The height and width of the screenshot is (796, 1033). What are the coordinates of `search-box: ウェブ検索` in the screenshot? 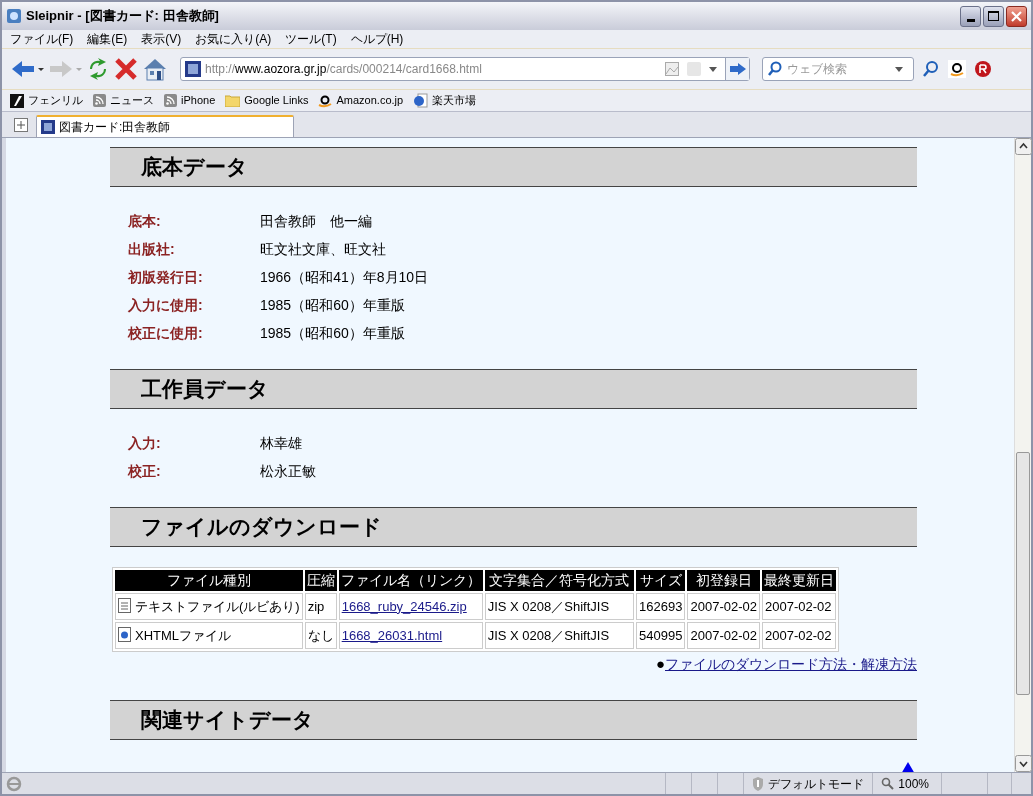 It's located at (838, 69).